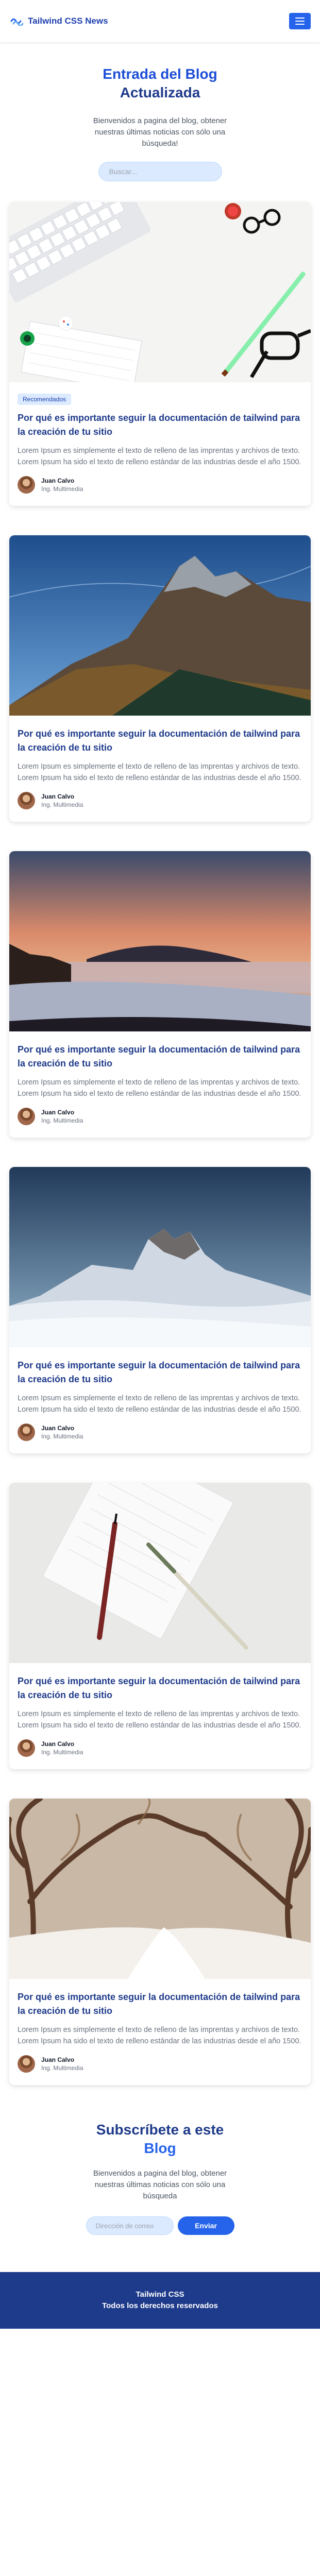 This screenshot has width=320, height=2576. Describe the element at coordinates (160, 2294) in the screenshot. I see `footer-brand: Tailwind CSS` at that location.